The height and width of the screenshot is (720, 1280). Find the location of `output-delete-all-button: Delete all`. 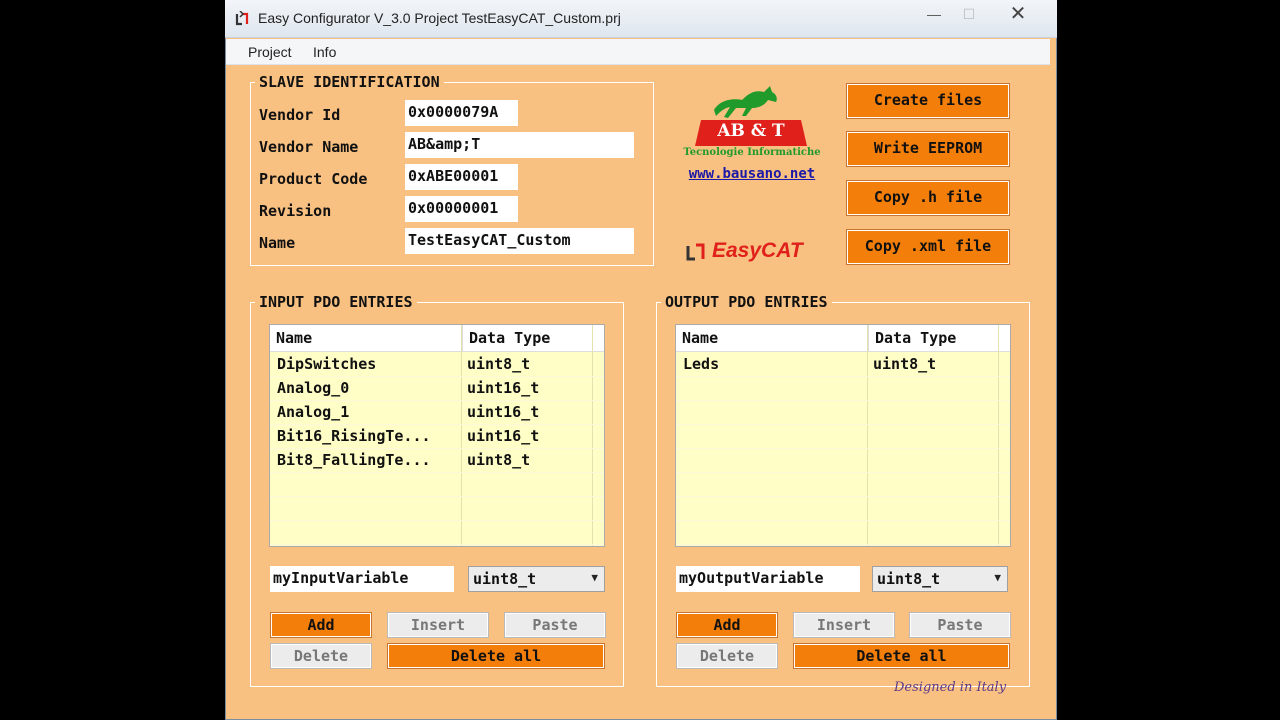

output-delete-all-button: Delete all is located at coordinates (901, 656).